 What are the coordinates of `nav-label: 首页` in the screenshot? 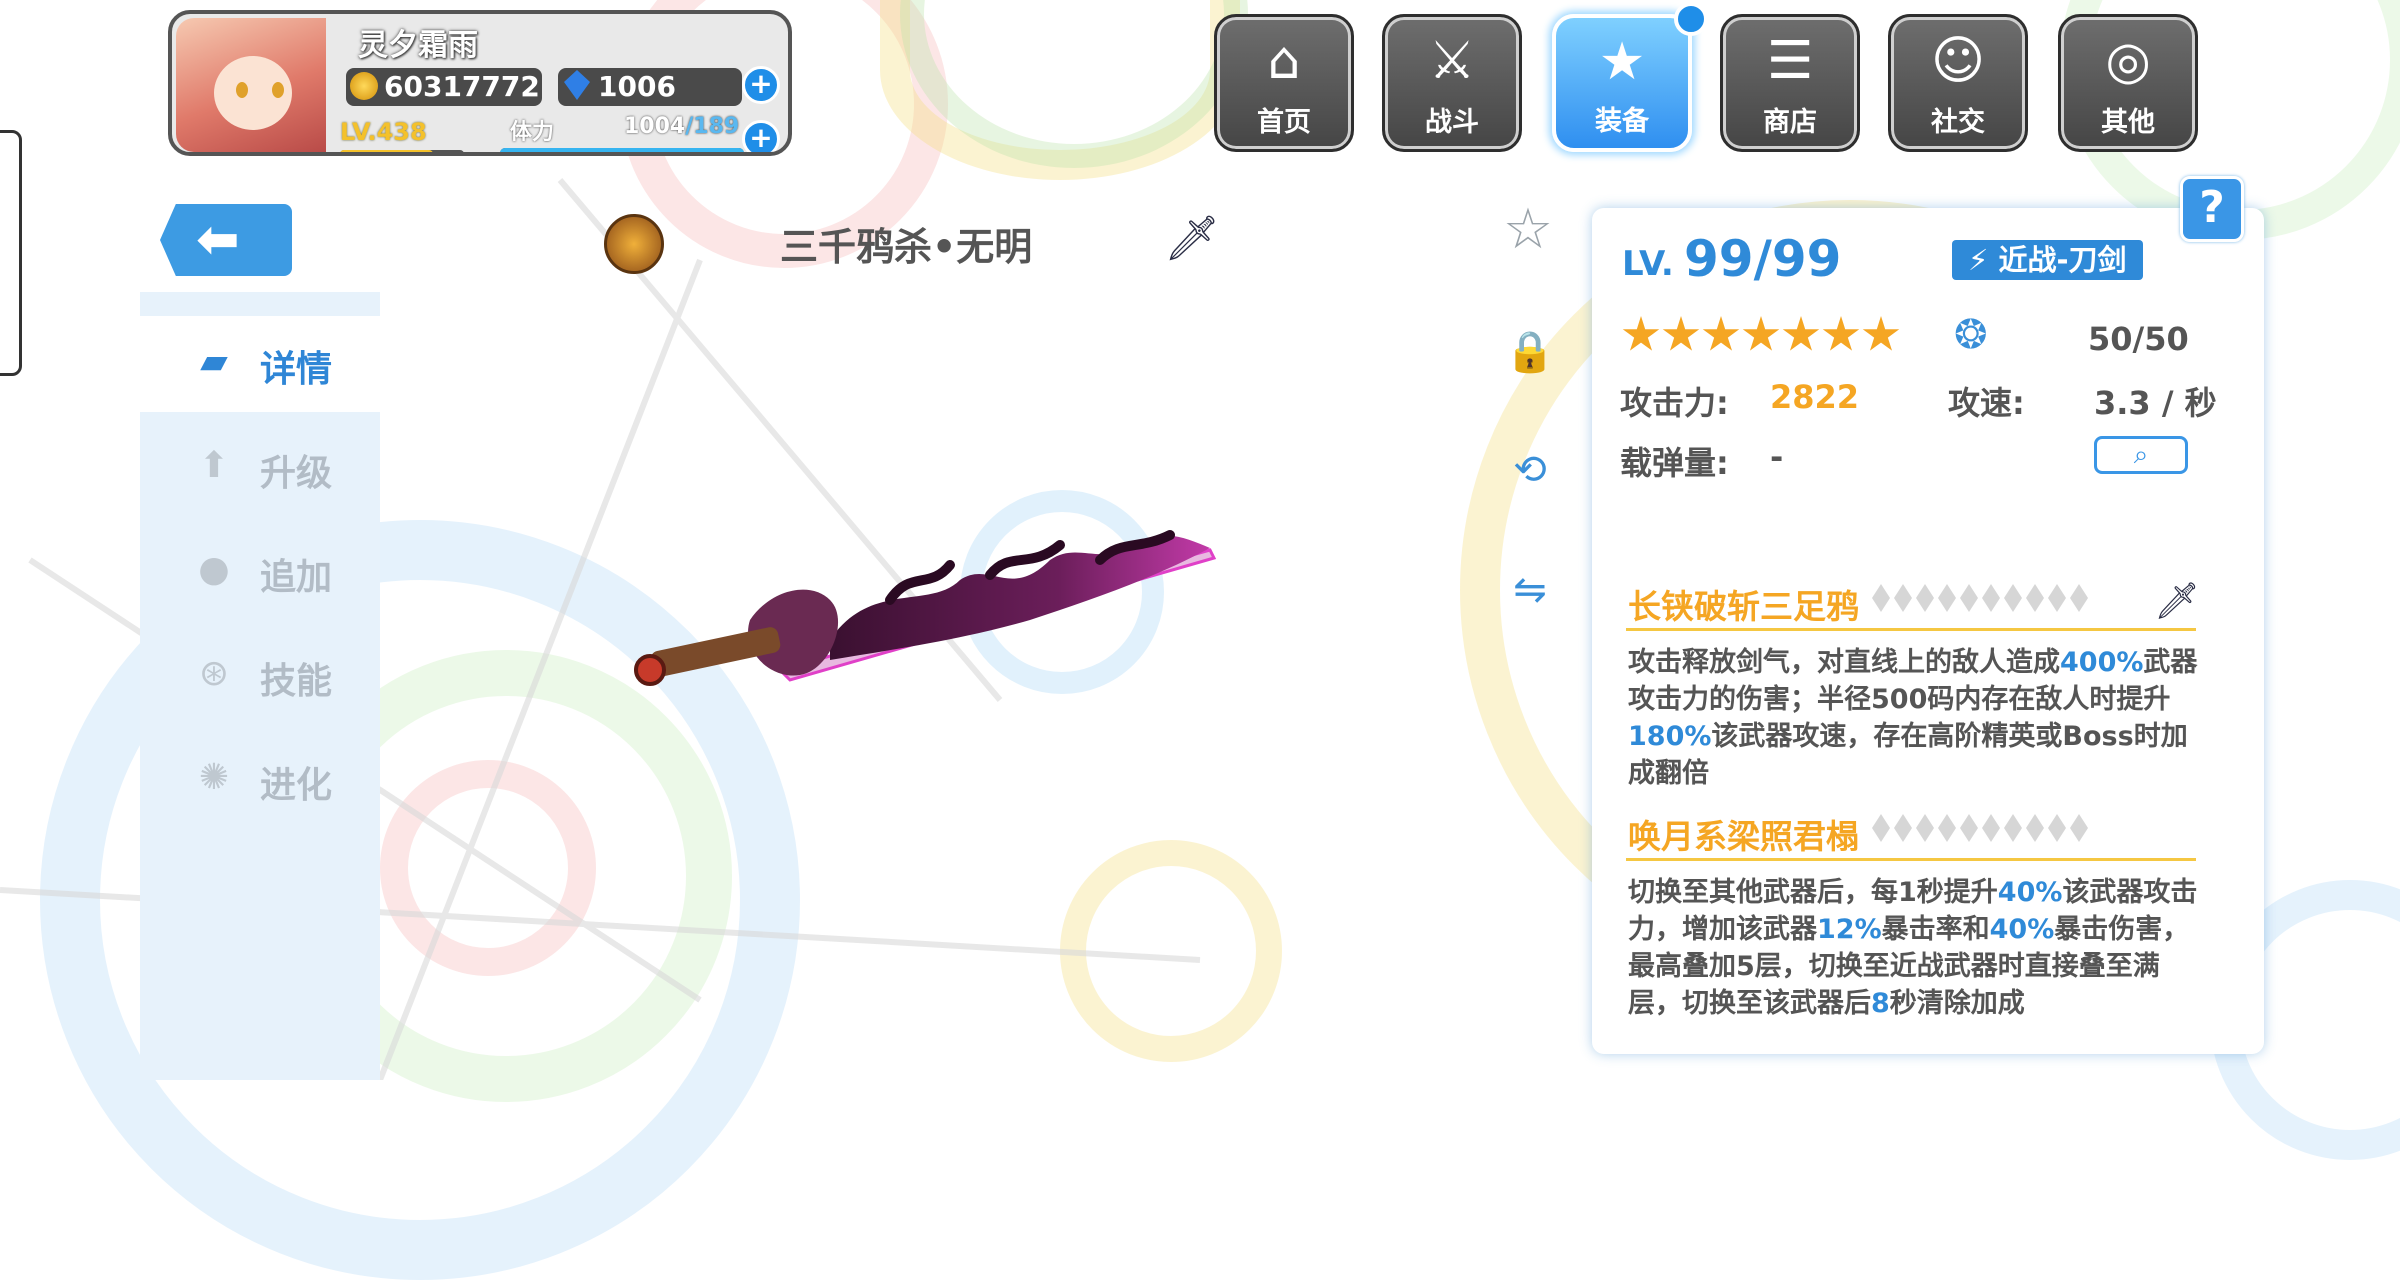 It's located at (1284, 122).